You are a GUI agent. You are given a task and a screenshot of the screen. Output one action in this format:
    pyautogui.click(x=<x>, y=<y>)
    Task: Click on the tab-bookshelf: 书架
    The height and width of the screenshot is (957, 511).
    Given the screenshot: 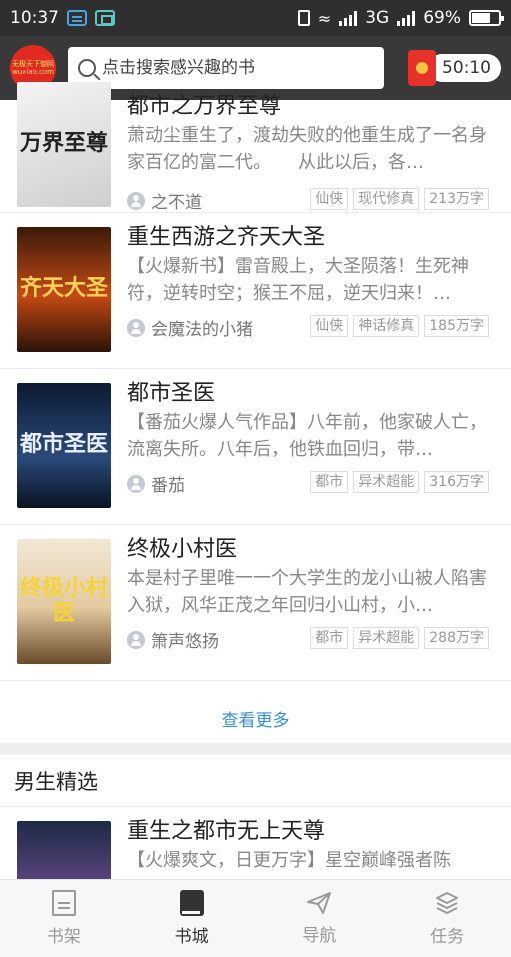 What is the action you would take?
    pyautogui.click(x=64, y=918)
    